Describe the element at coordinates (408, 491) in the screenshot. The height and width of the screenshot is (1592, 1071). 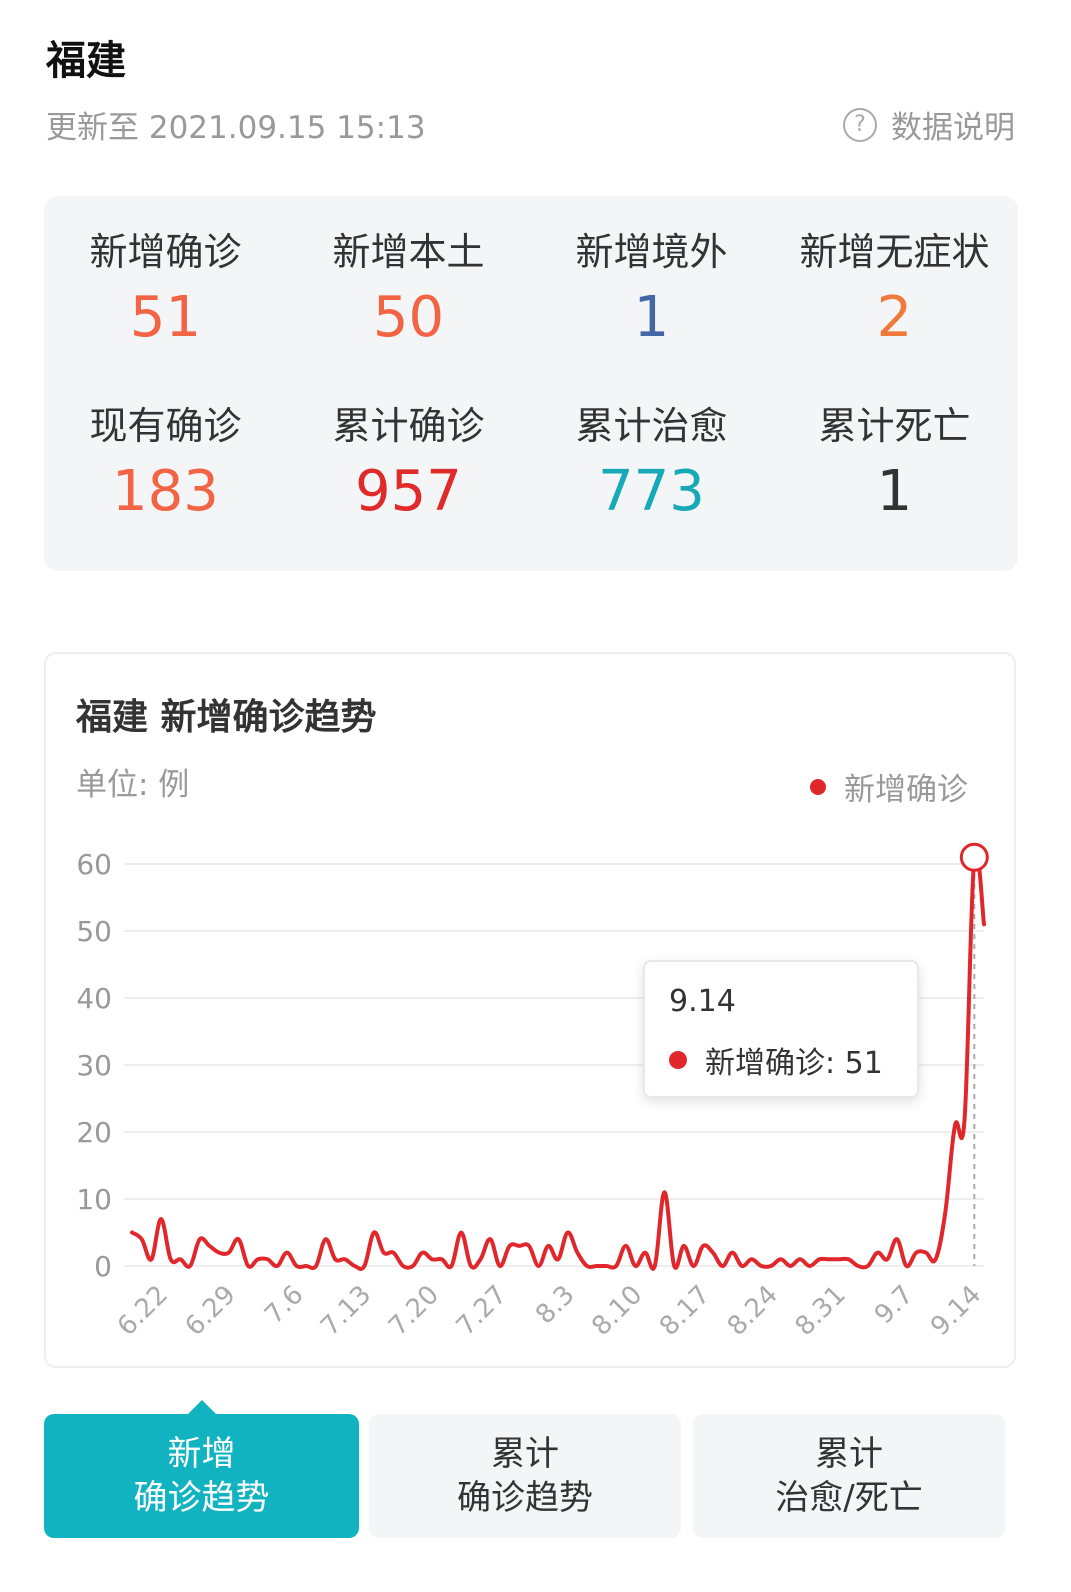
I see `stat-value: 957` at that location.